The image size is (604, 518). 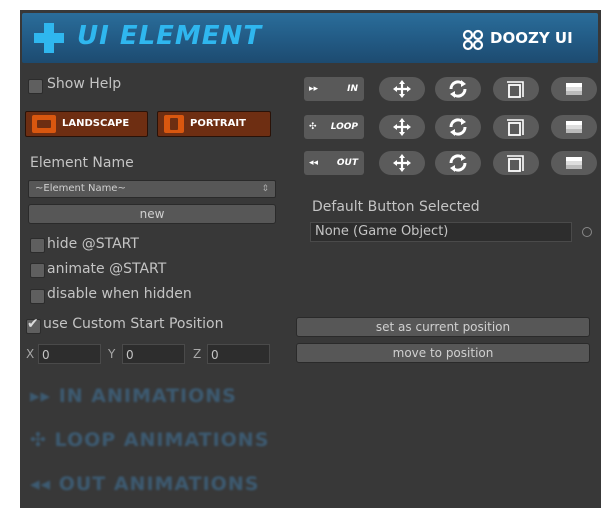 I want to click on loop-move-button, so click(x=402, y=127).